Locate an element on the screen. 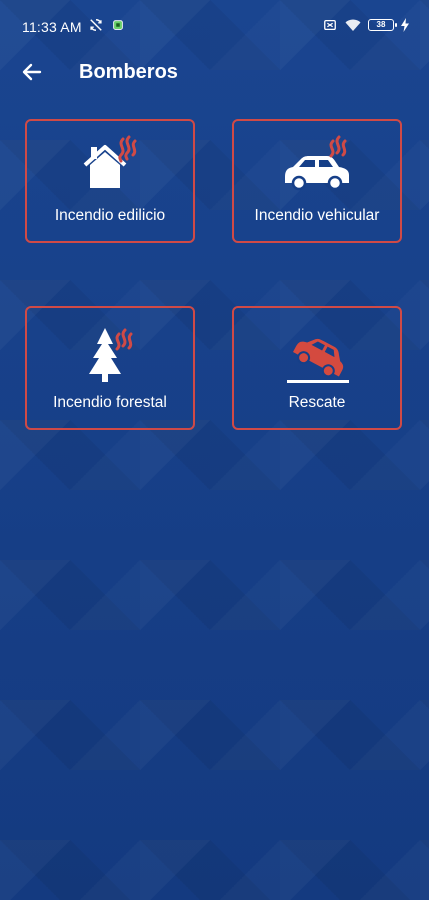  card-rescate: Rescate is located at coordinates (317, 368).